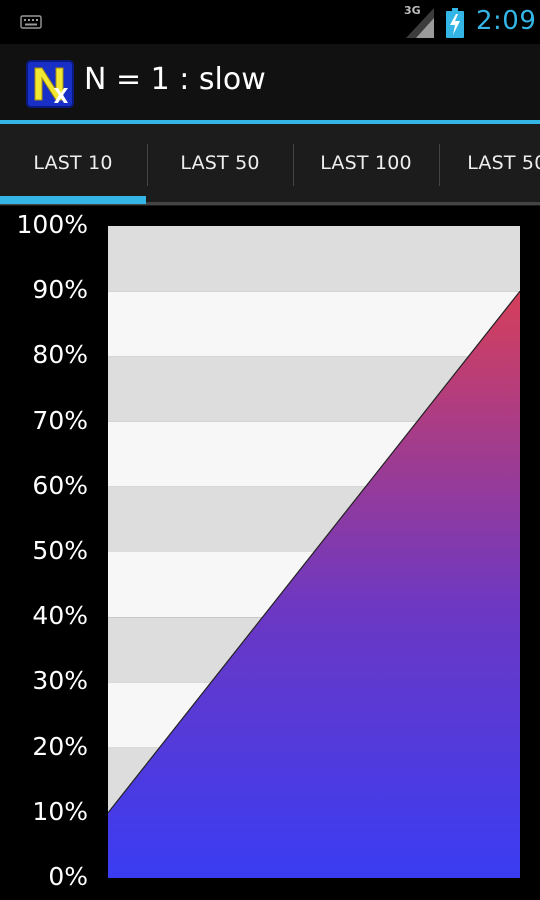  What do you see at coordinates (60, 420) in the screenshot?
I see `y-tick-label: 70%` at bounding box center [60, 420].